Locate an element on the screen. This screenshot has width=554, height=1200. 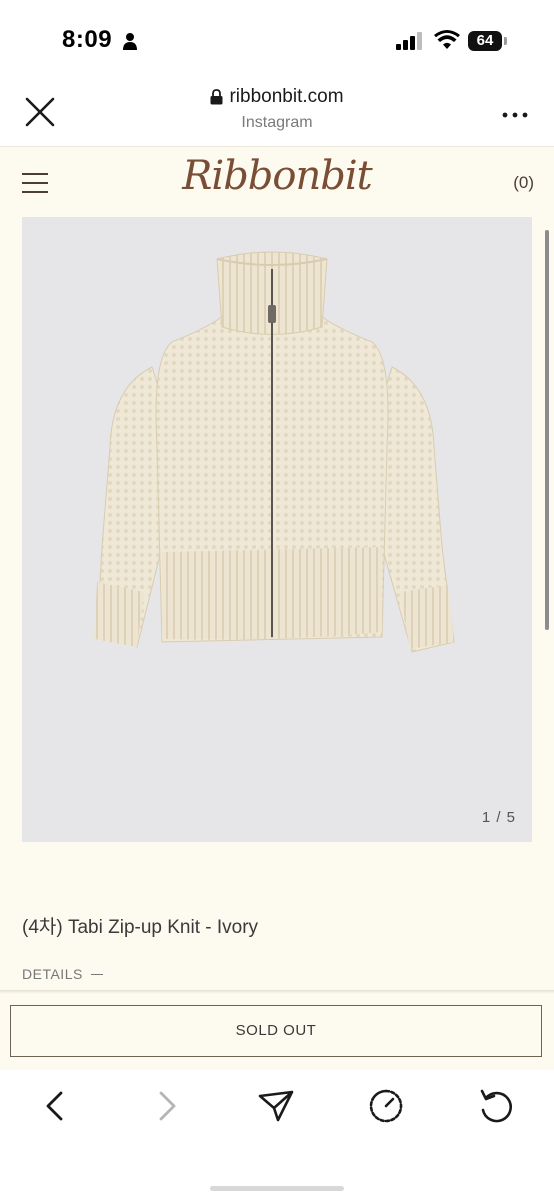
back-icon is located at coordinates (56, 1106).